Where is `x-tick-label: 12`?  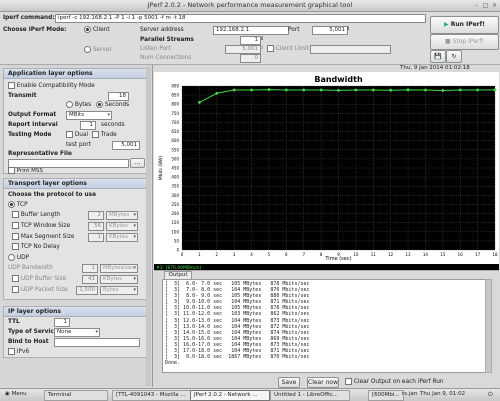
x-tick-label: 12 is located at coordinates (391, 254).